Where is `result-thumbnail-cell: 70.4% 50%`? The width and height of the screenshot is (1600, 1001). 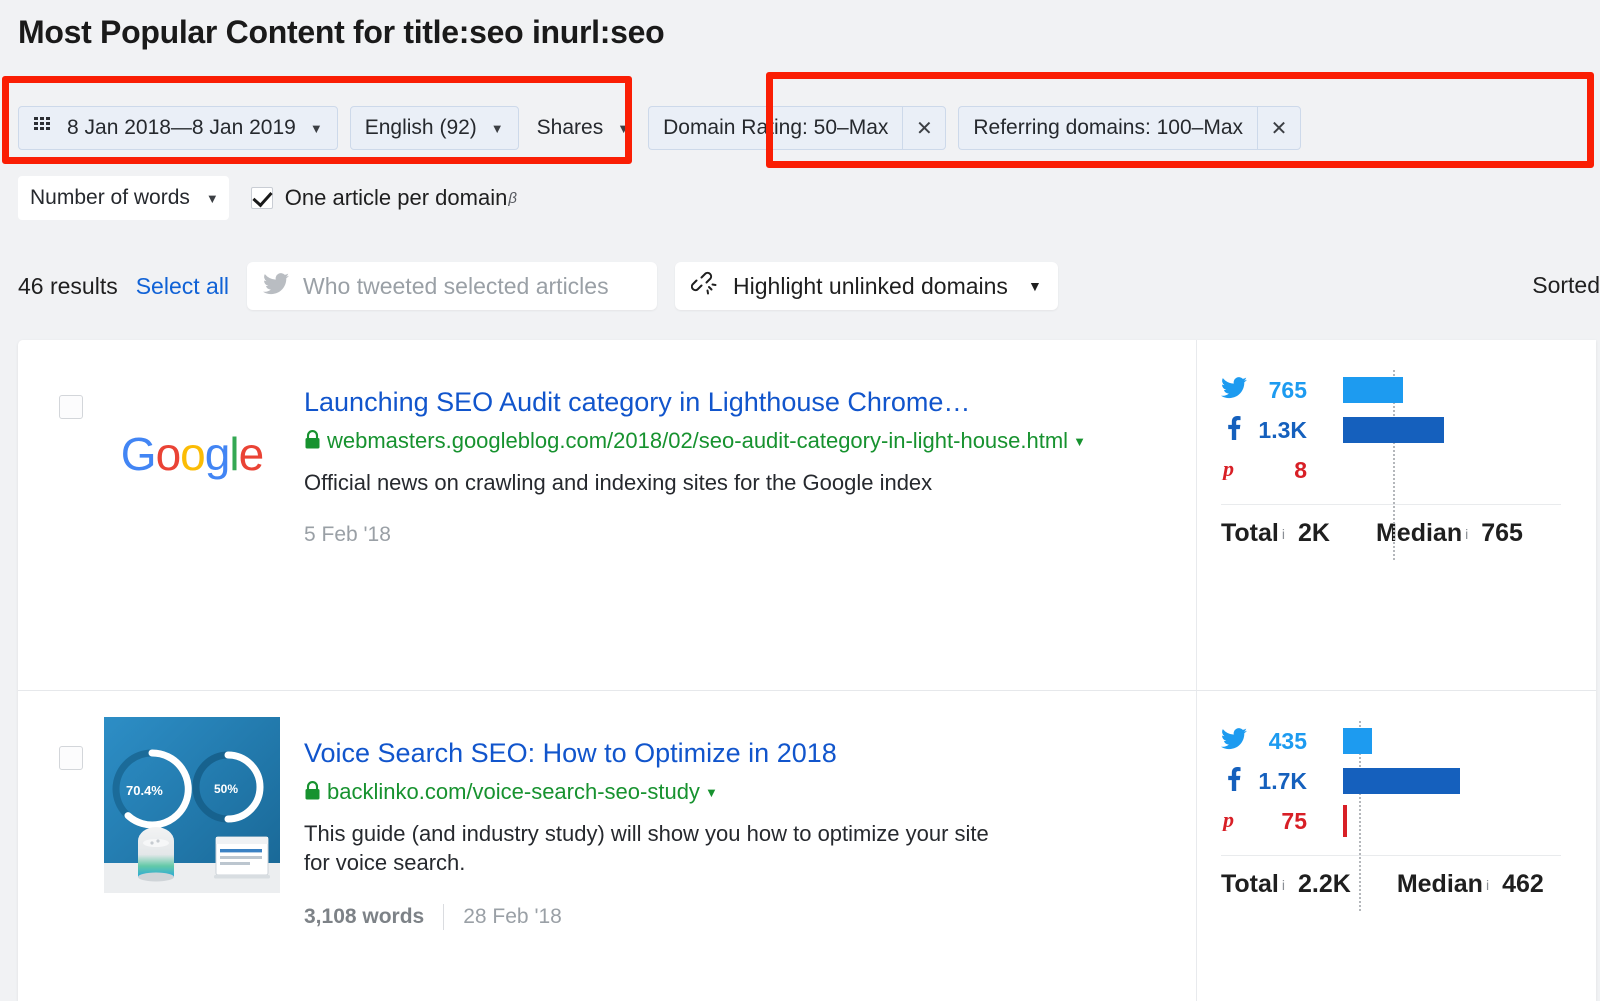 result-thumbnail-cell: 70.4% 50% is located at coordinates (204, 846).